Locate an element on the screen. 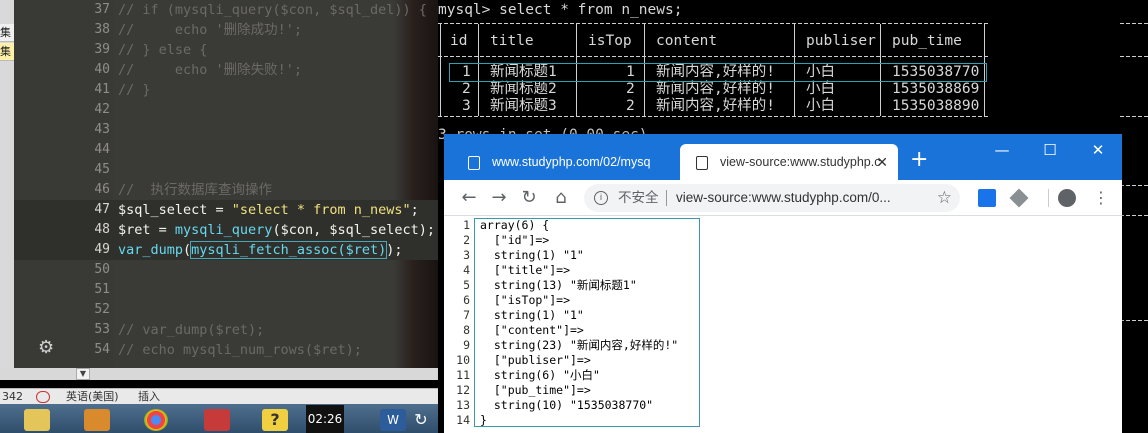 This screenshot has height=433, width=1148. editor-line: 44 is located at coordinates (226, 150).